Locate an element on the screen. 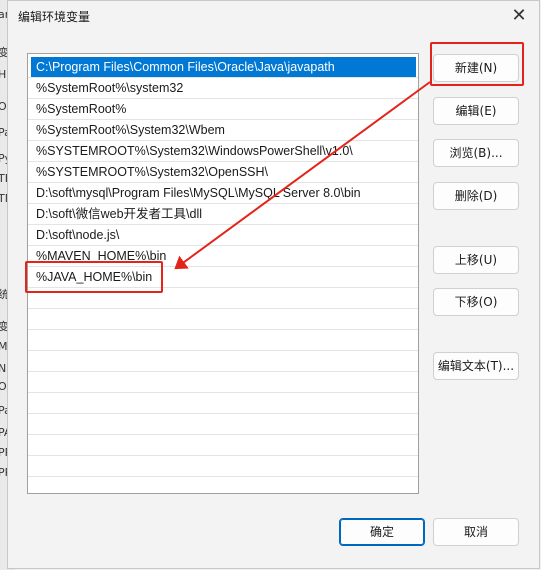 This screenshot has height=570, width=541. background-window-text: H is located at coordinates (3, 74).